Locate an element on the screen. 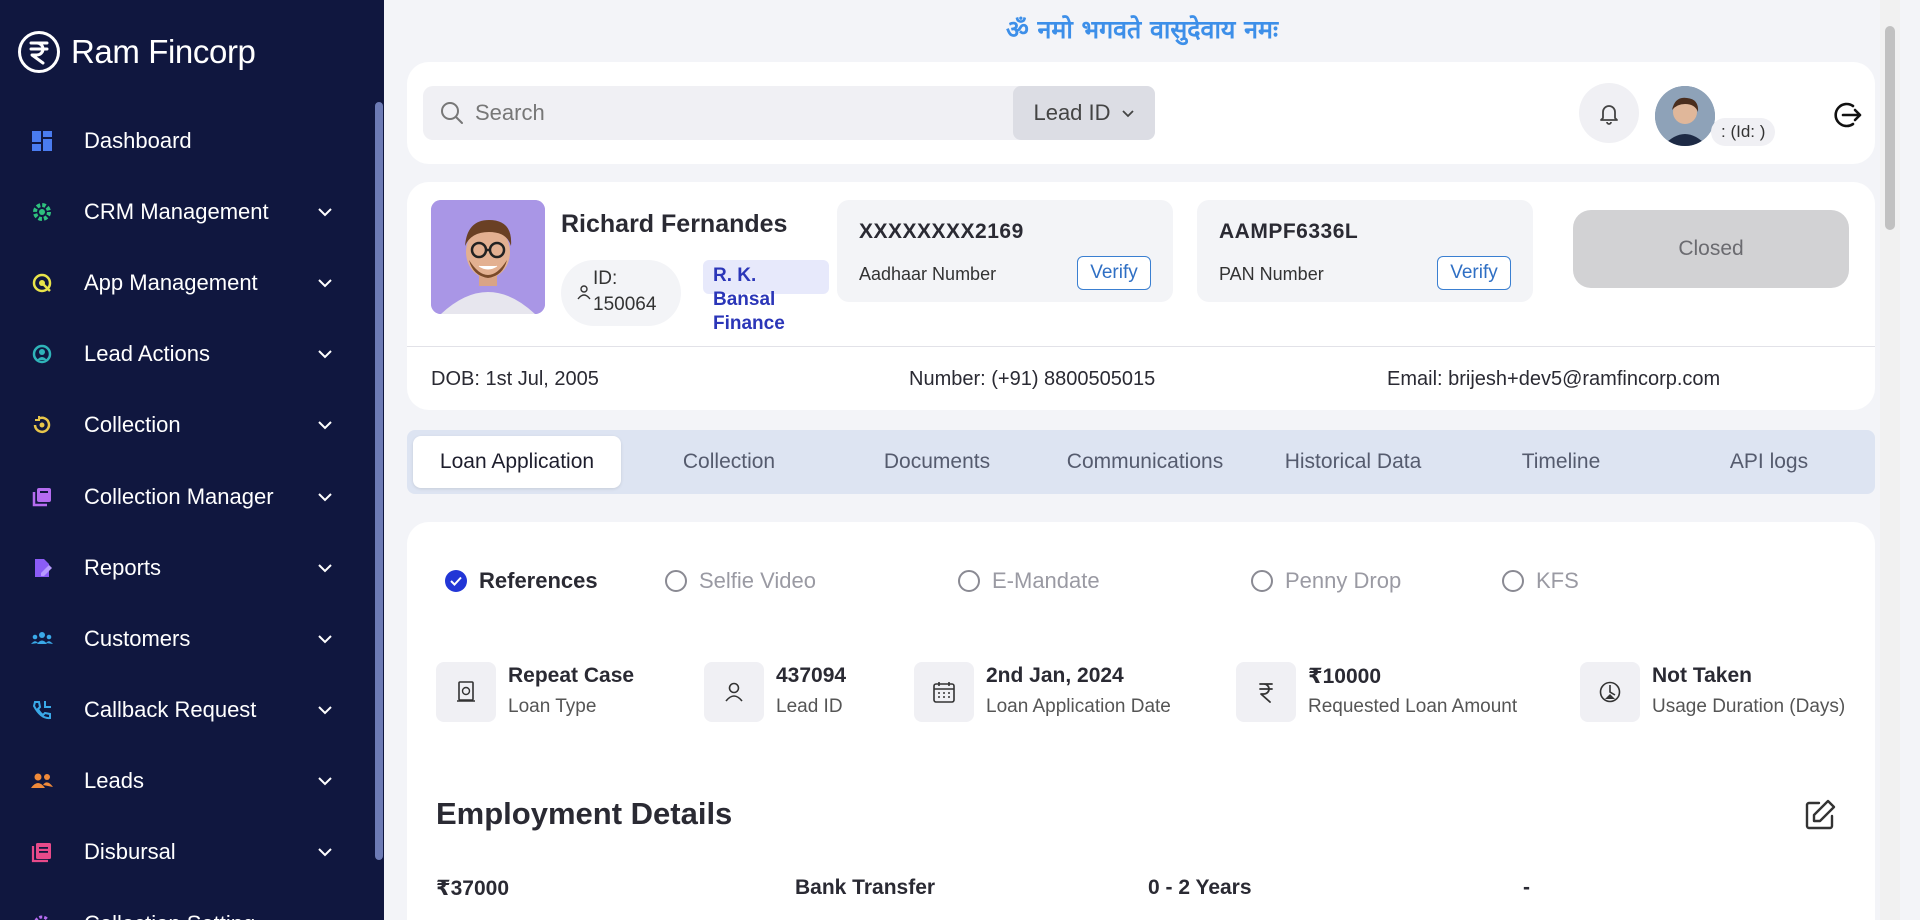 Image resolution: width=1920 pixels, height=920 pixels. tab-collection: Collection is located at coordinates (729, 462).